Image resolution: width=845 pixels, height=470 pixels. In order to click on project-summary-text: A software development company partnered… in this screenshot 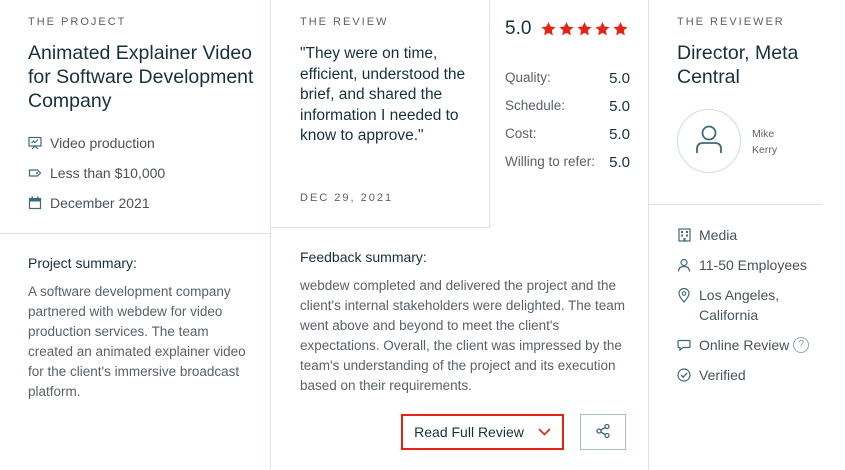, I will do `click(137, 341)`.